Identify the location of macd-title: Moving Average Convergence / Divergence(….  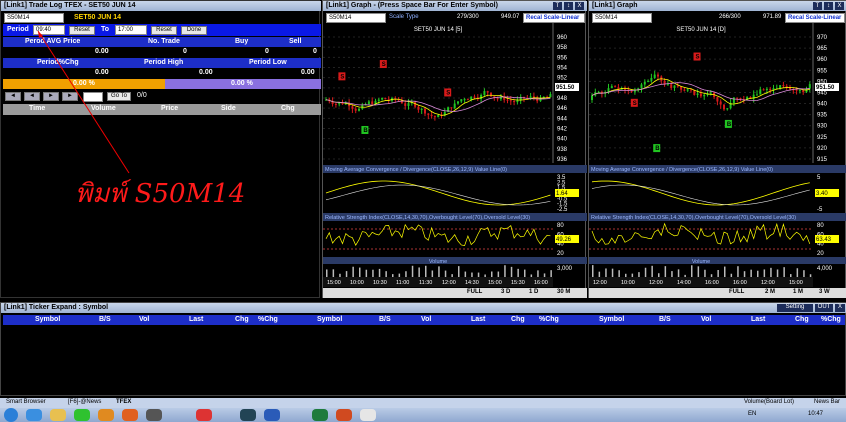
(682, 170).